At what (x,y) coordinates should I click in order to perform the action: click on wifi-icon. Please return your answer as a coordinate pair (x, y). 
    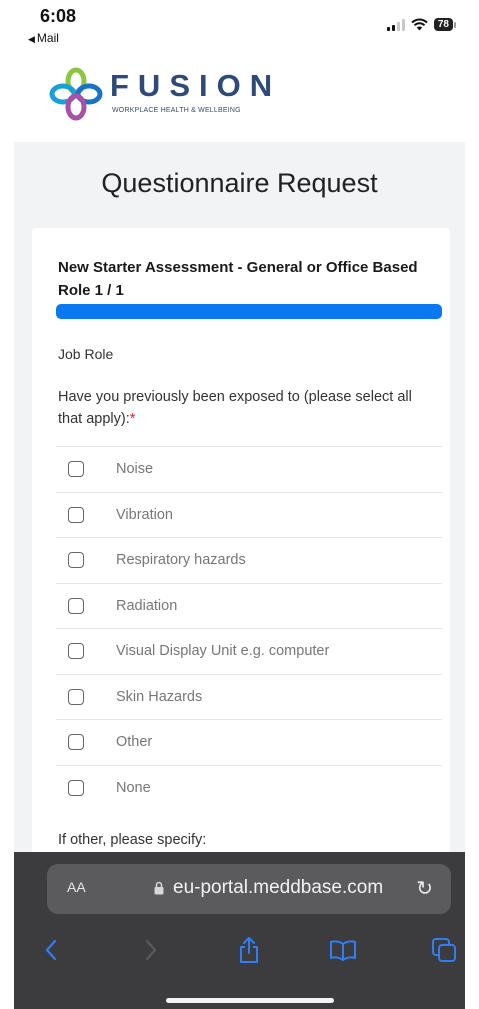
    Looking at the image, I should click on (419, 24).